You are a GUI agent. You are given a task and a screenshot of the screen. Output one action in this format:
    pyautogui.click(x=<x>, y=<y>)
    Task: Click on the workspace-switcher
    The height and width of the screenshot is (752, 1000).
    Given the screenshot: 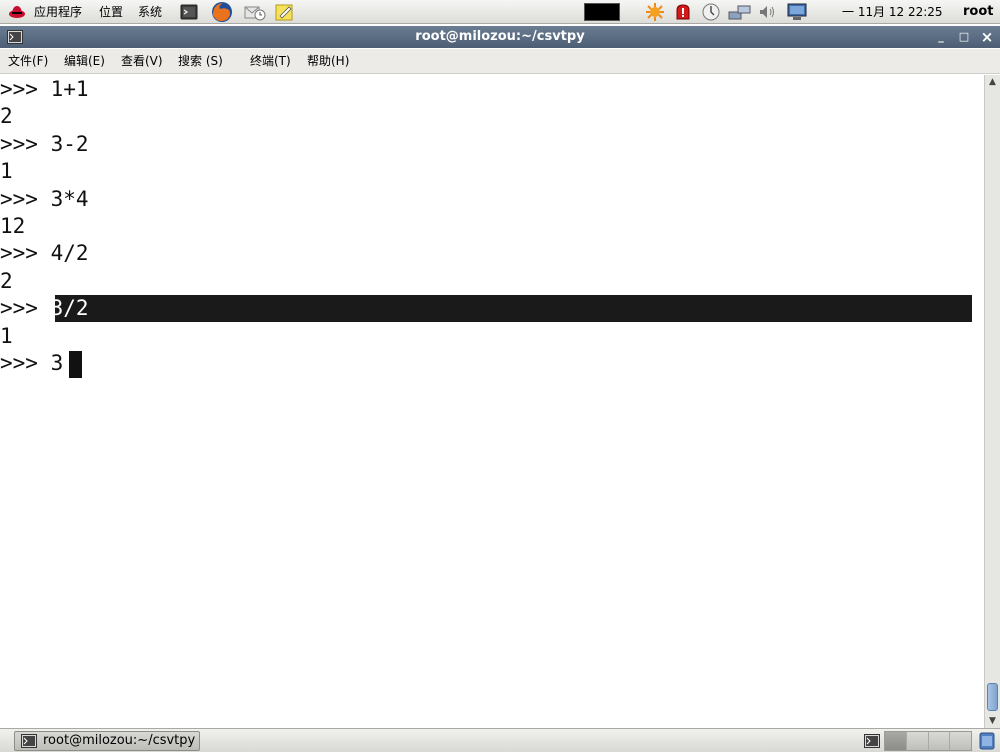 What is the action you would take?
    pyautogui.click(x=928, y=741)
    